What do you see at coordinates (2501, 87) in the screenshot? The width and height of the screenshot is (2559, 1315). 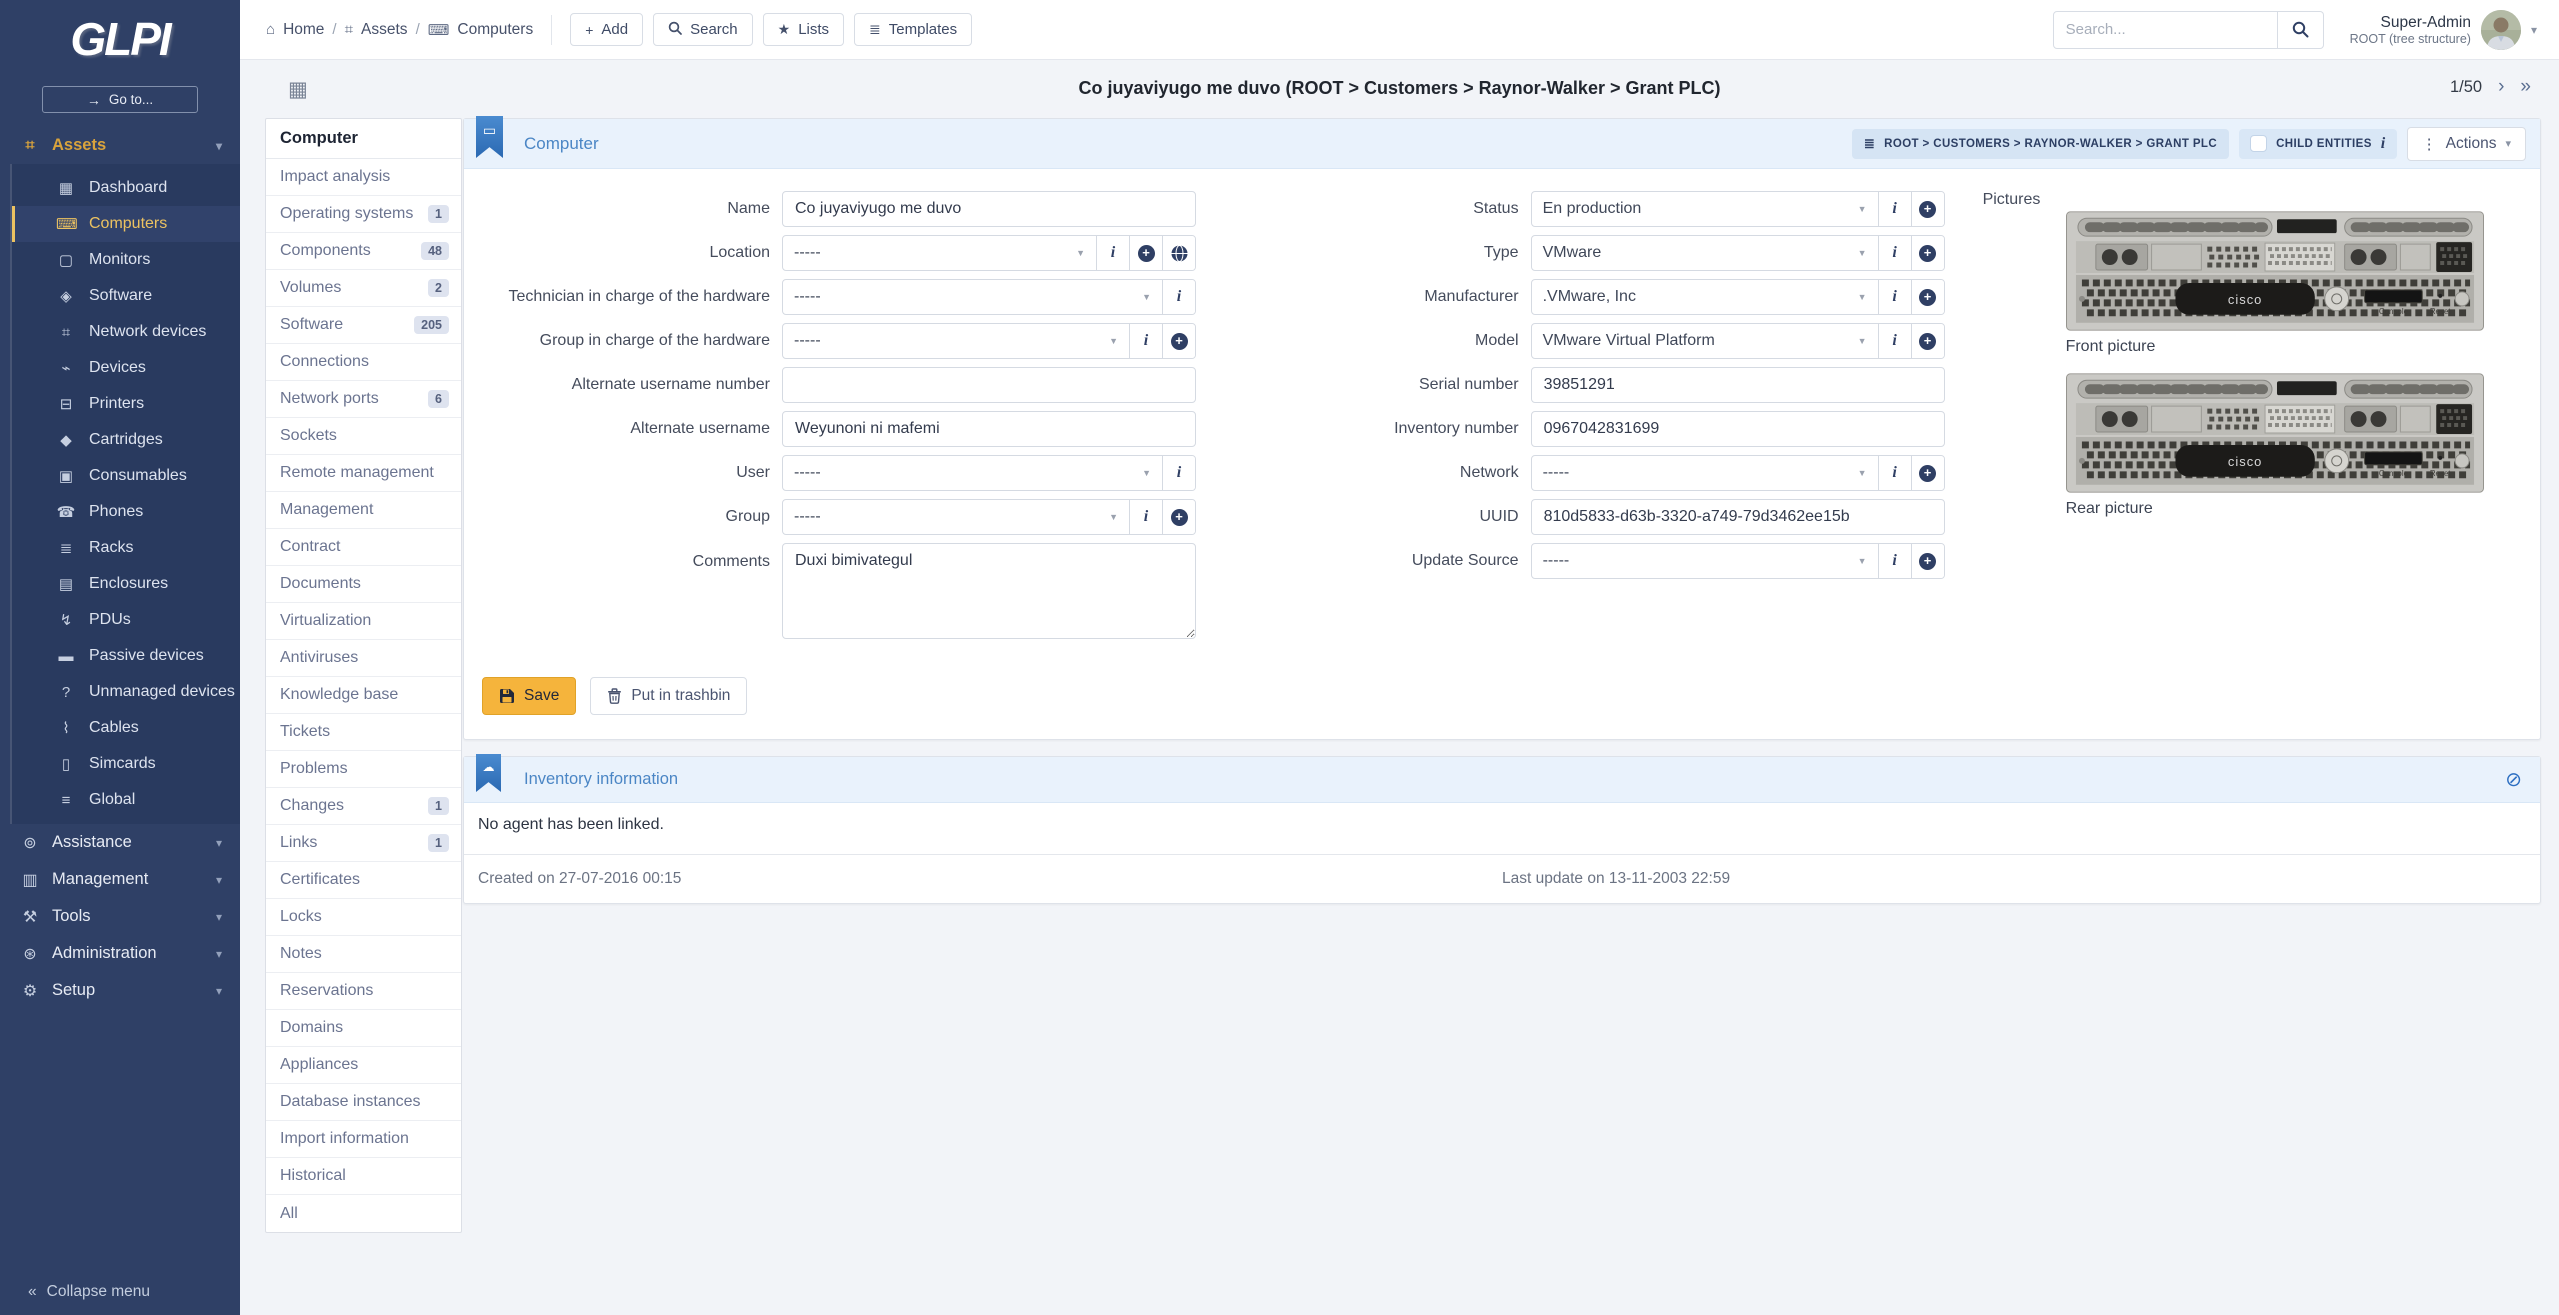 I see `next-page-button: ›` at bounding box center [2501, 87].